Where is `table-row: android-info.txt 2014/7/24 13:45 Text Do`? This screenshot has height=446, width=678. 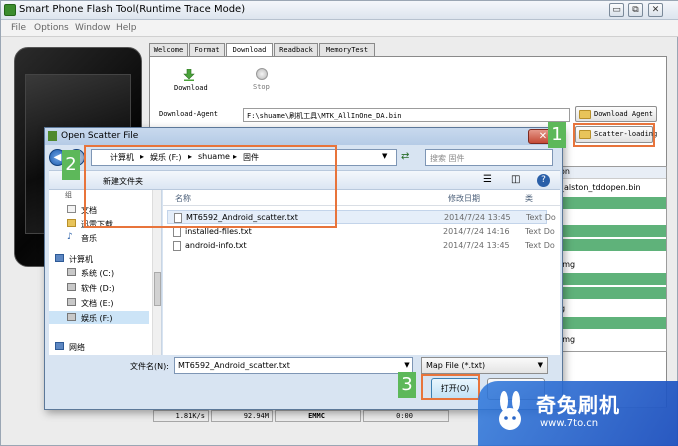 table-row: android-info.txt 2014/7/24 13:45 Text Do is located at coordinates (361, 246).